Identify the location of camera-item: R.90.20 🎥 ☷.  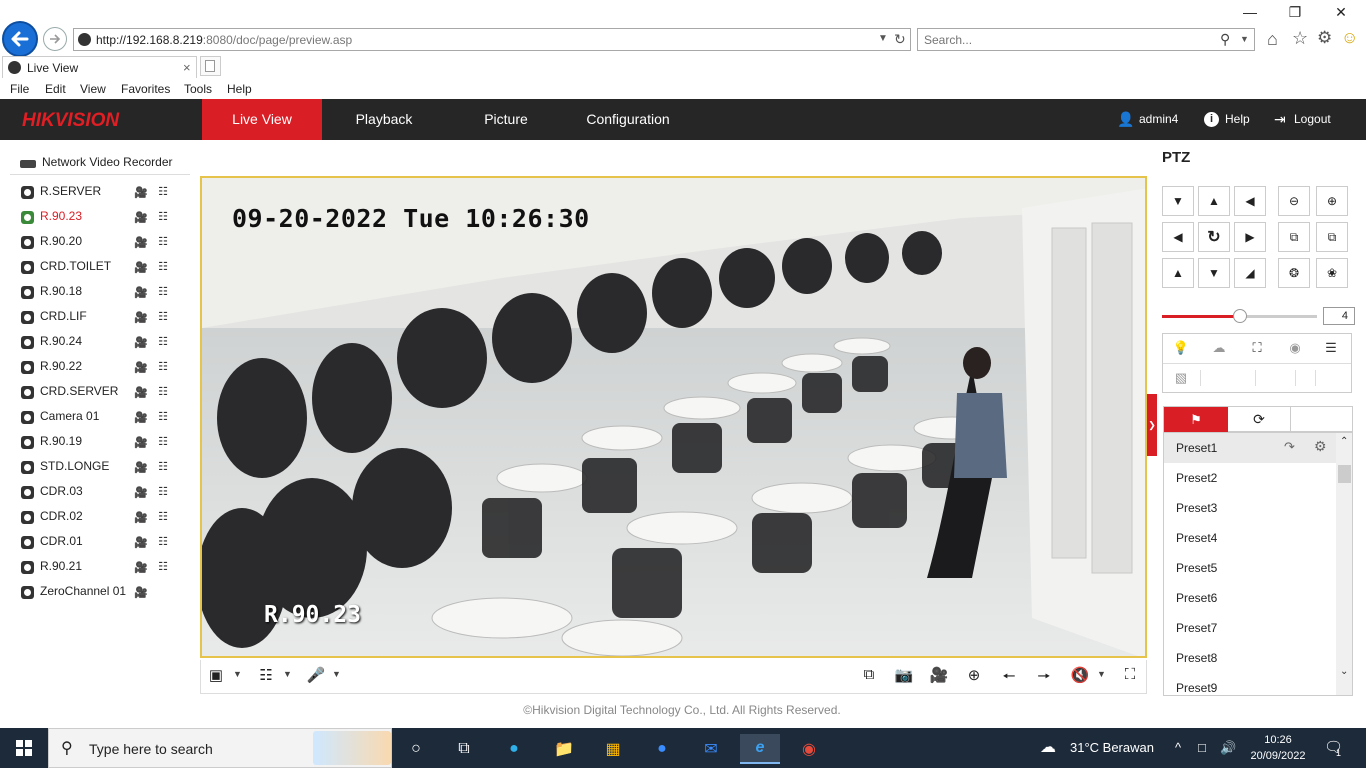
(103, 243).